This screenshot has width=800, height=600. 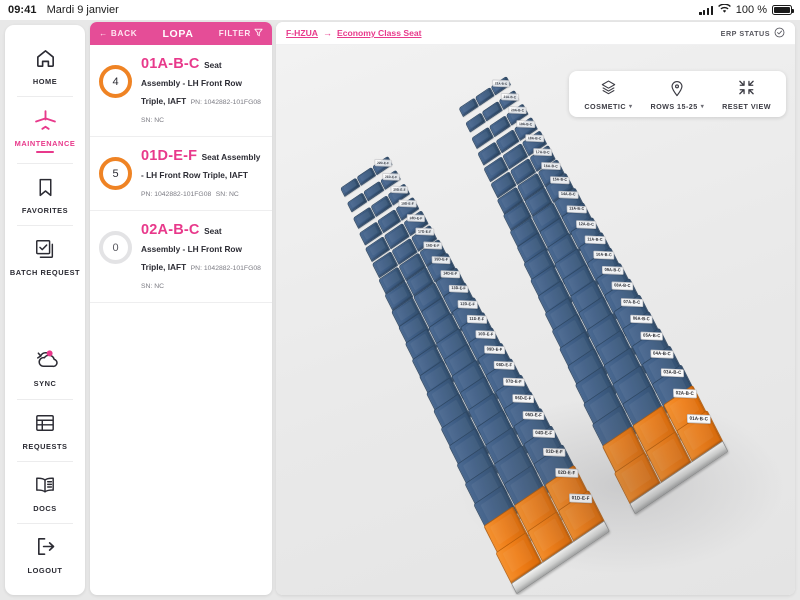 I want to click on seat-label-tag: 22D-E-F, so click(x=382, y=163).